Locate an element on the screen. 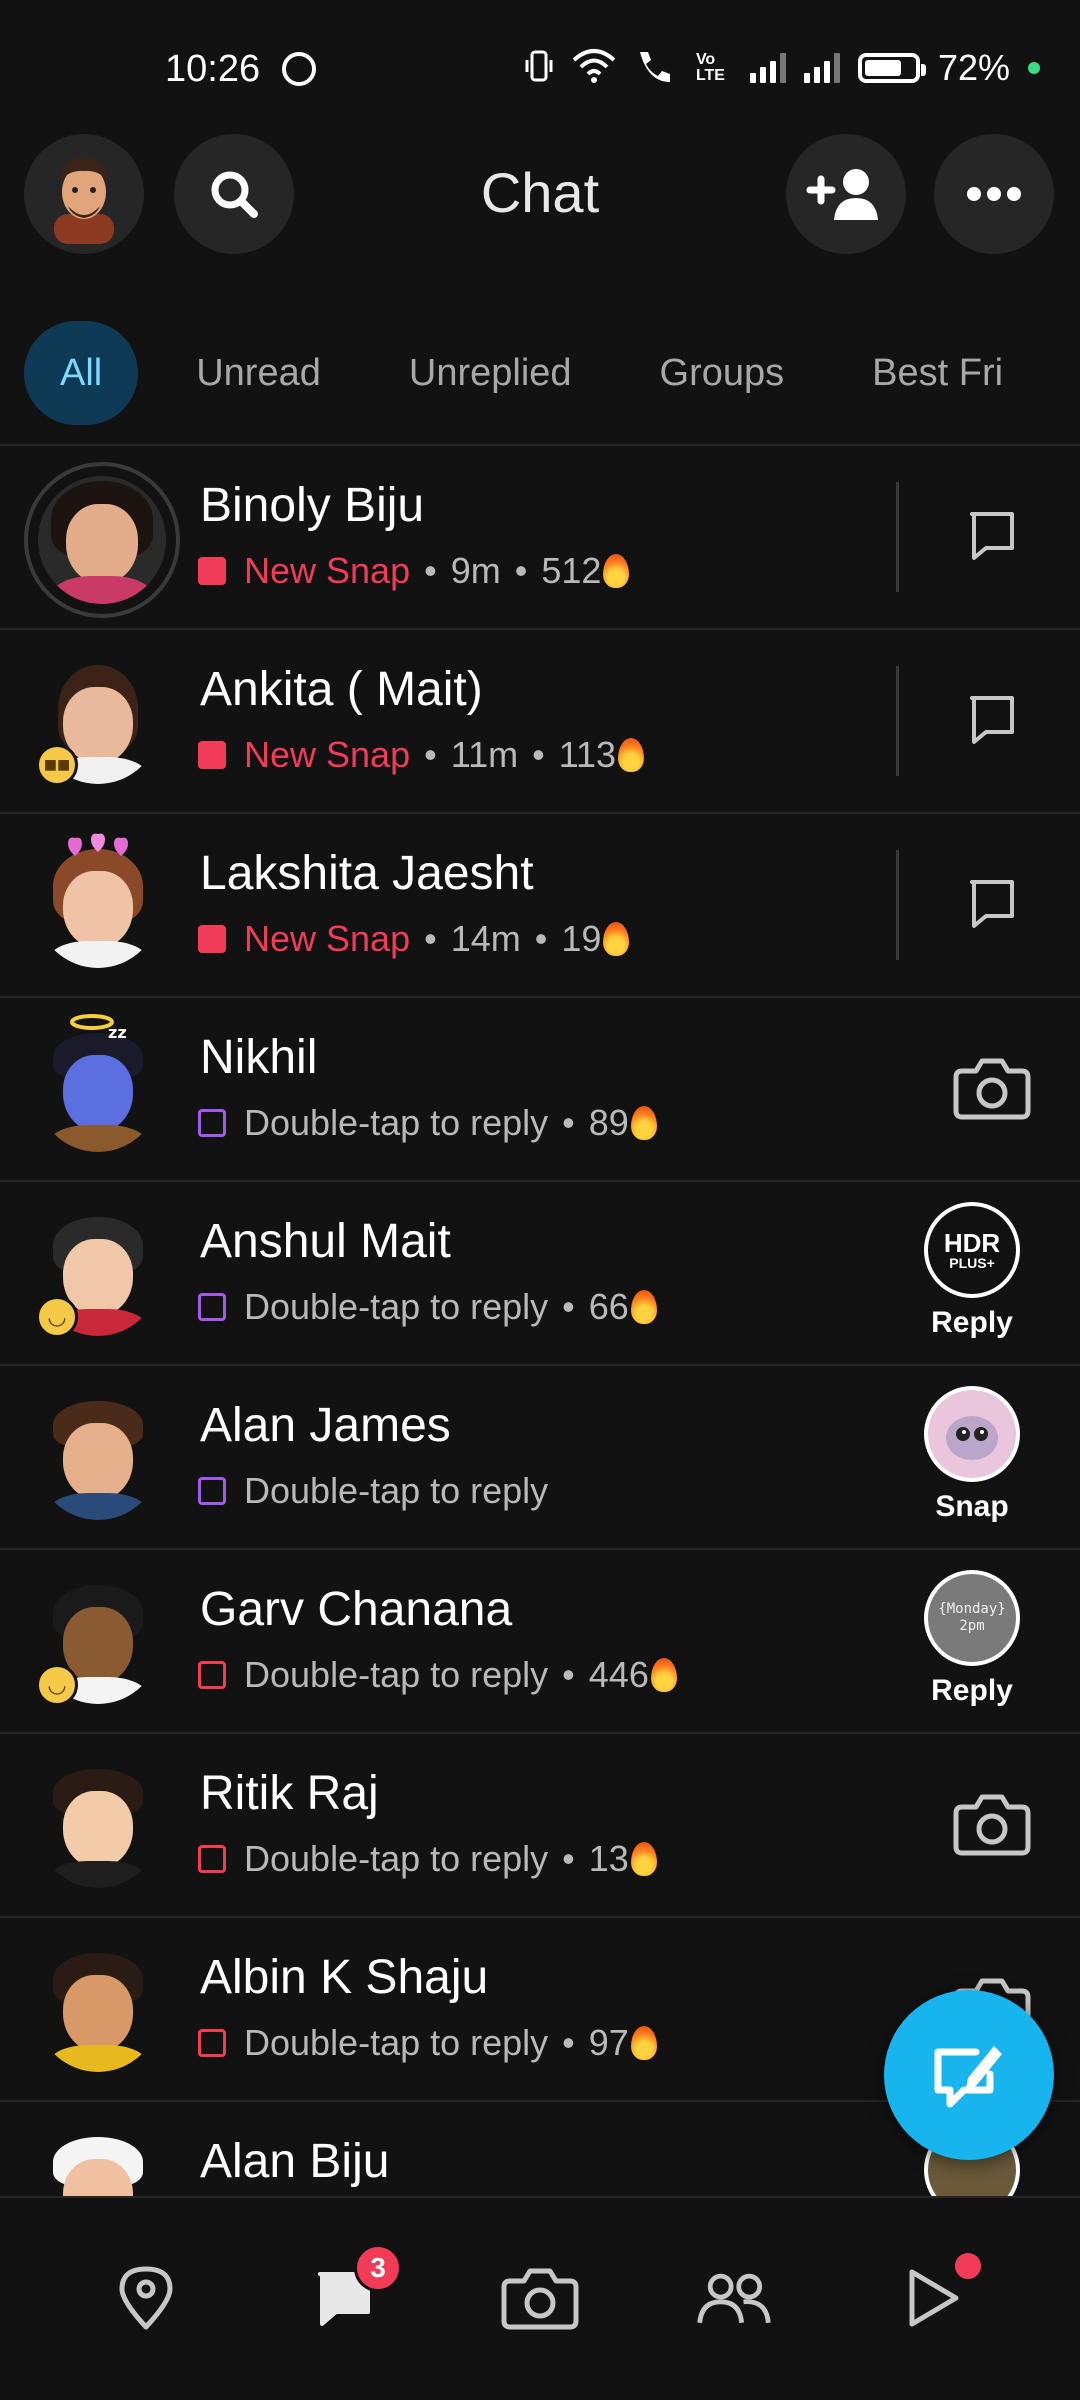 This screenshot has height=2400, width=1080. story-reply-button: HDR PLUS+ Reply is located at coordinates (972, 1271).